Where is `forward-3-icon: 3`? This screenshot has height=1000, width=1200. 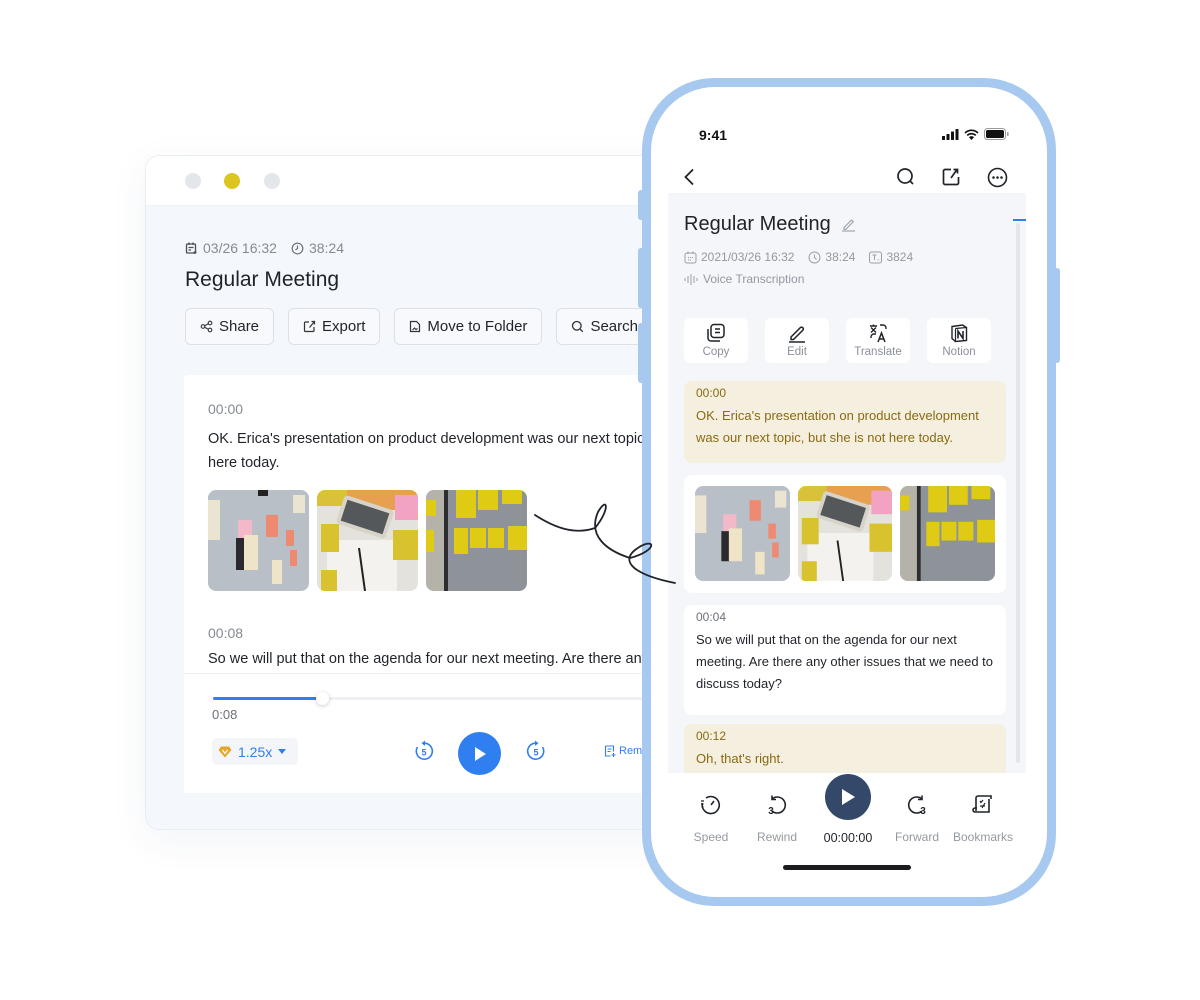
forward-3-icon: 3 is located at coordinates (916, 805).